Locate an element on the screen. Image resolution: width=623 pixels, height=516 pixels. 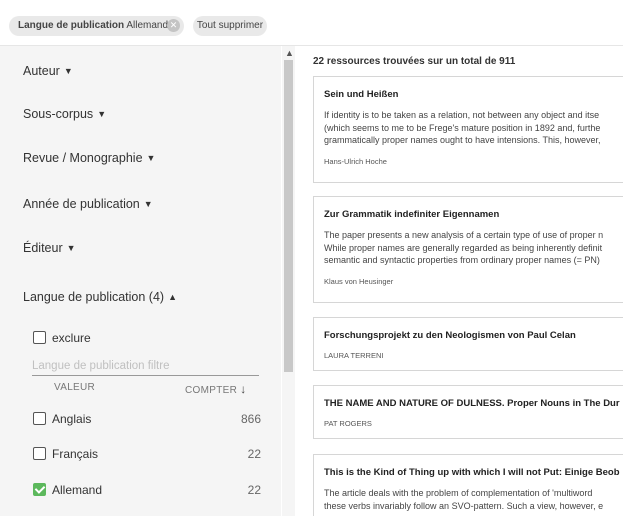
remove-filter-icon: ✕ is located at coordinates (173, 25).